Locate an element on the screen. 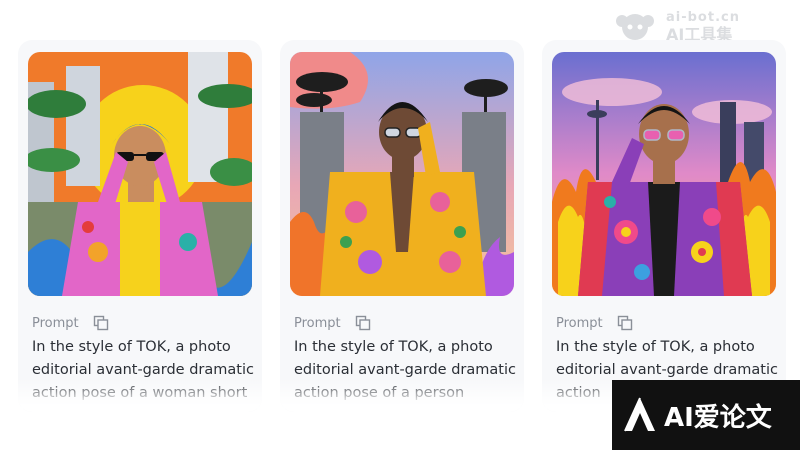 The width and height of the screenshot is (800, 450). robot-logo-icon is located at coordinates (635, 27).